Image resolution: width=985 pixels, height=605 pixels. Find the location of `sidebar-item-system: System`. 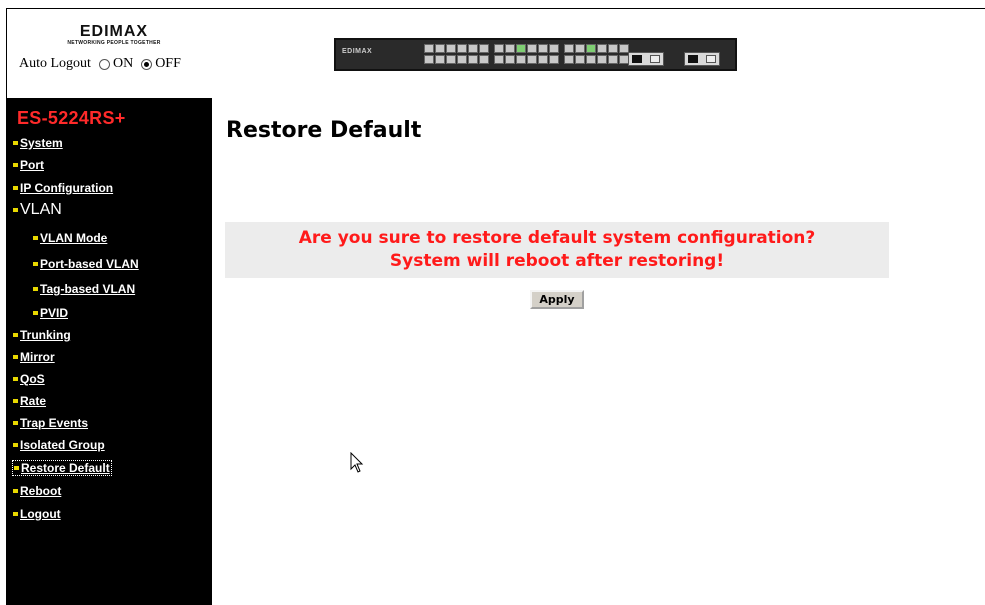

sidebar-item-system: System is located at coordinates (38, 143).